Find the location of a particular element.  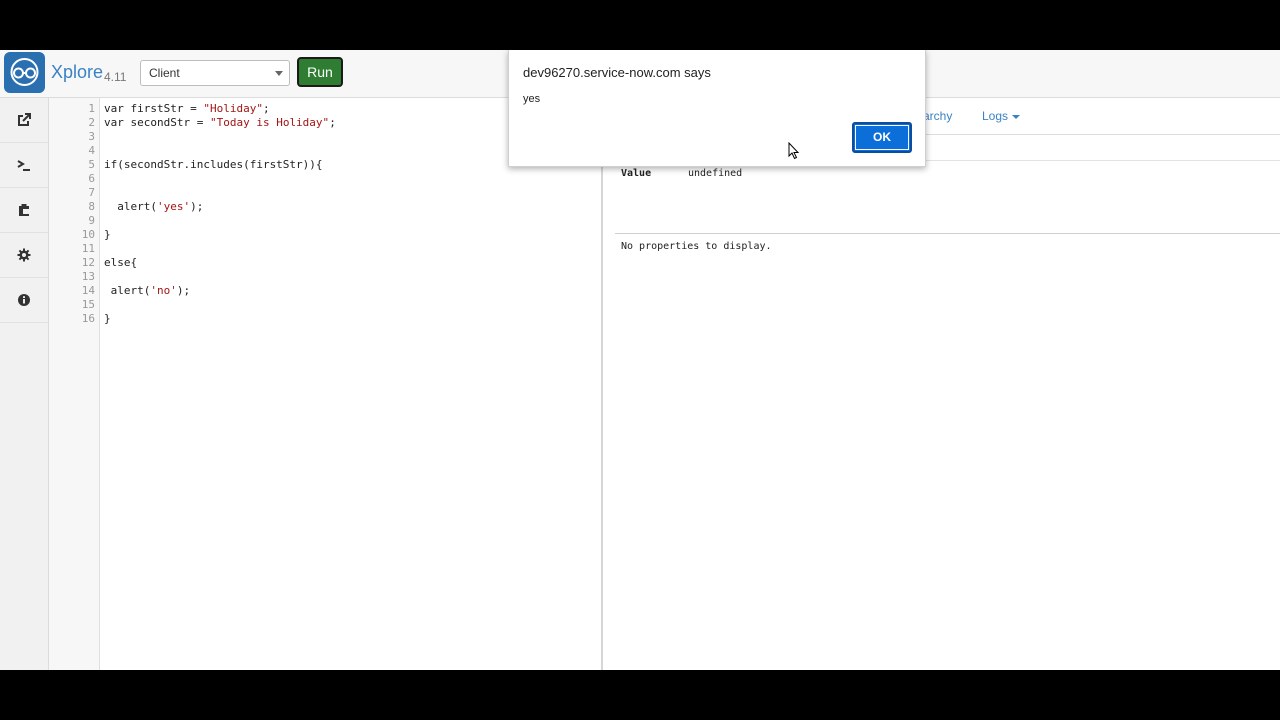

code-text: var firstStr = is located at coordinates (154, 108).